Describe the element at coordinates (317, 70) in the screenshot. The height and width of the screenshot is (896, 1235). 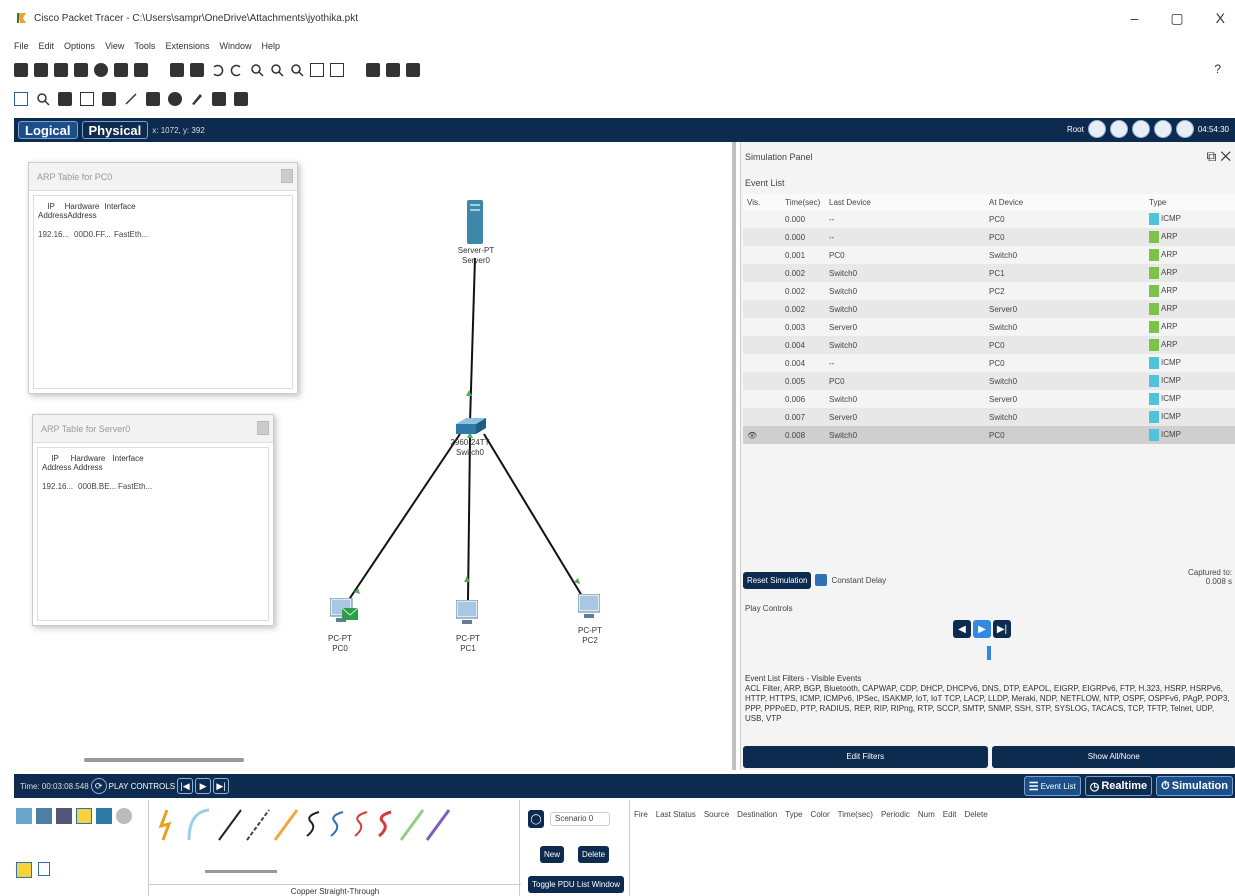
I see `drawing-palette-icon` at that location.